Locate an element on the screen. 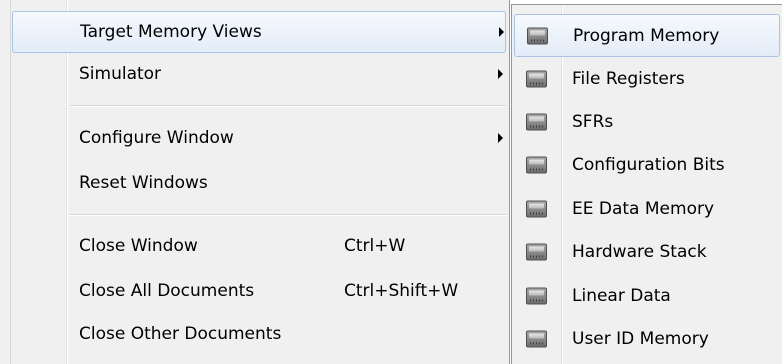 The image size is (782, 364). submenu-item-label: Configuration Bits is located at coordinates (648, 164).